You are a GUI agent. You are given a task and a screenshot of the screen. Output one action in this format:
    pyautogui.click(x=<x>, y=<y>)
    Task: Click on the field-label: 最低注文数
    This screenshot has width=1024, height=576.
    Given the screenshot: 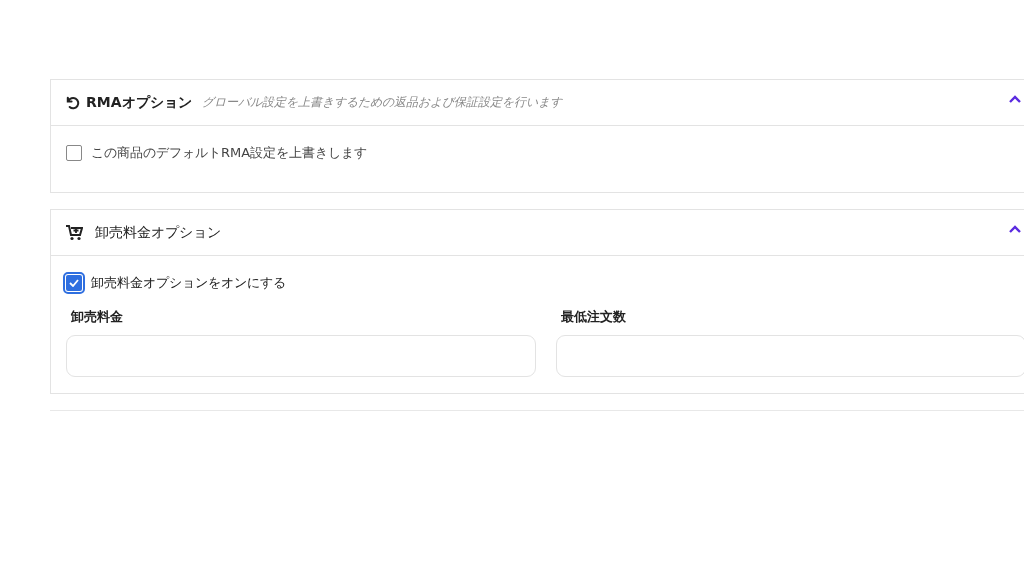 What is the action you would take?
    pyautogui.click(x=594, y=317)
    